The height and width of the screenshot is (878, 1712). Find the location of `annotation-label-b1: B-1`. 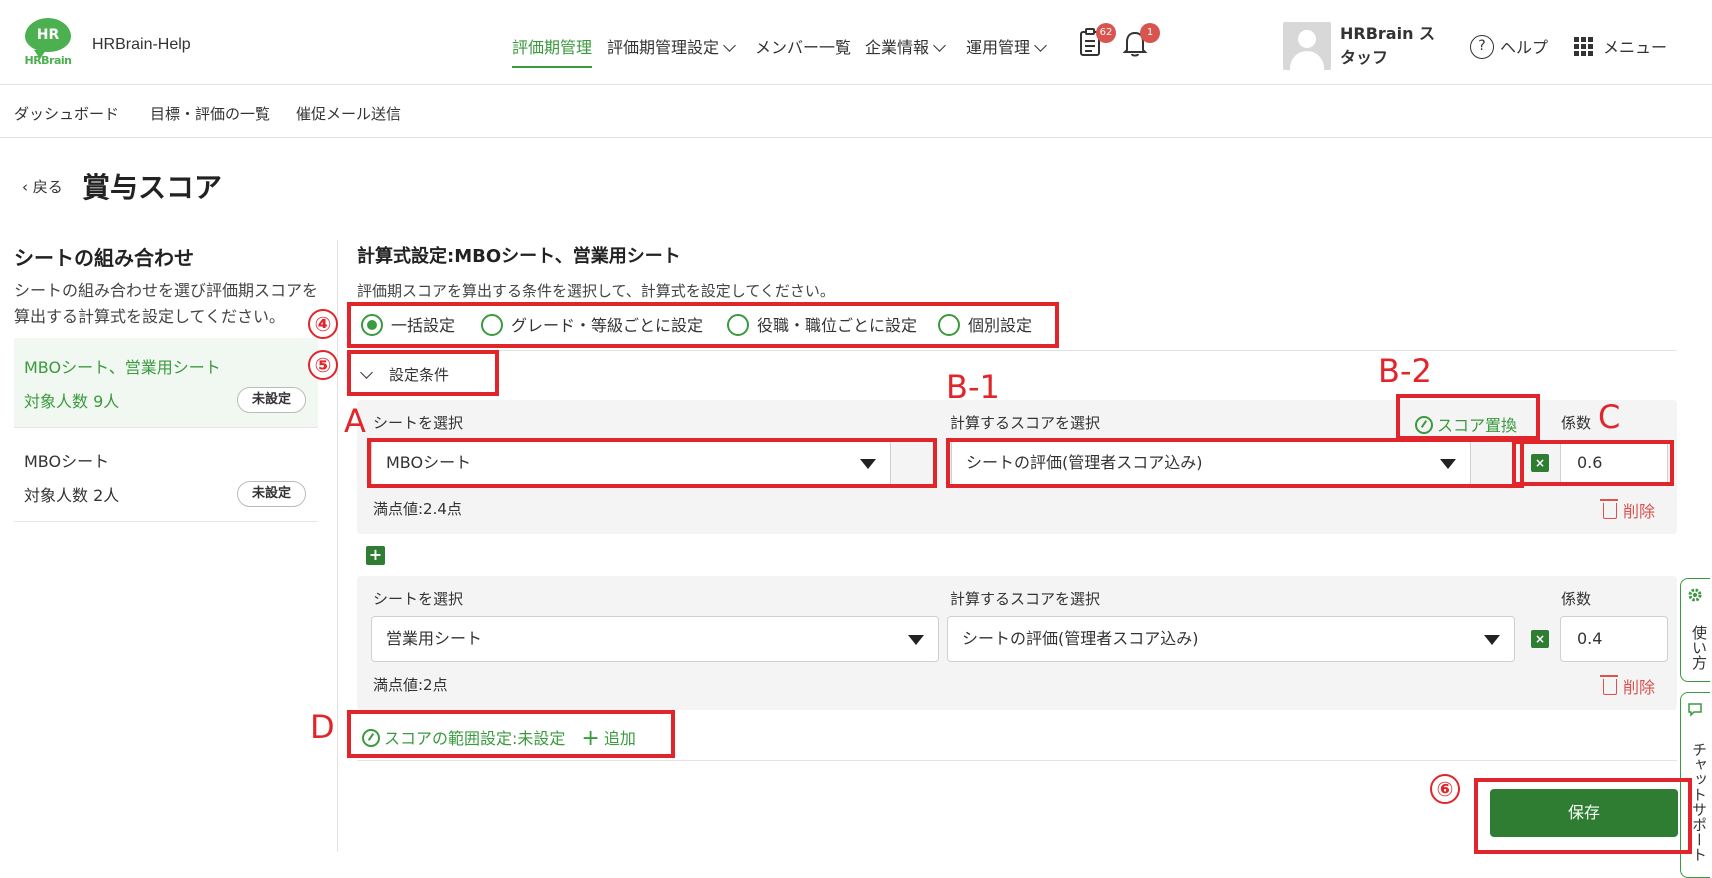

annotation-label-b1: B-1 is located at coordinates (973, 387).